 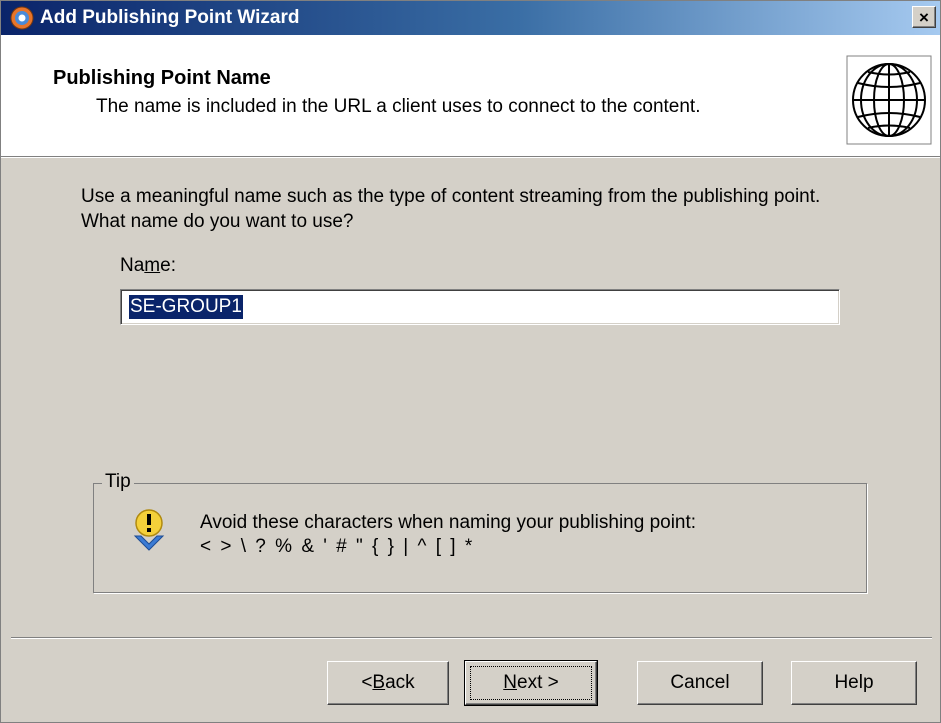 What do you see at coordinates (388, 683) in the screenshot?
I see `back-button: < Back` at bounding box center [388, 683].